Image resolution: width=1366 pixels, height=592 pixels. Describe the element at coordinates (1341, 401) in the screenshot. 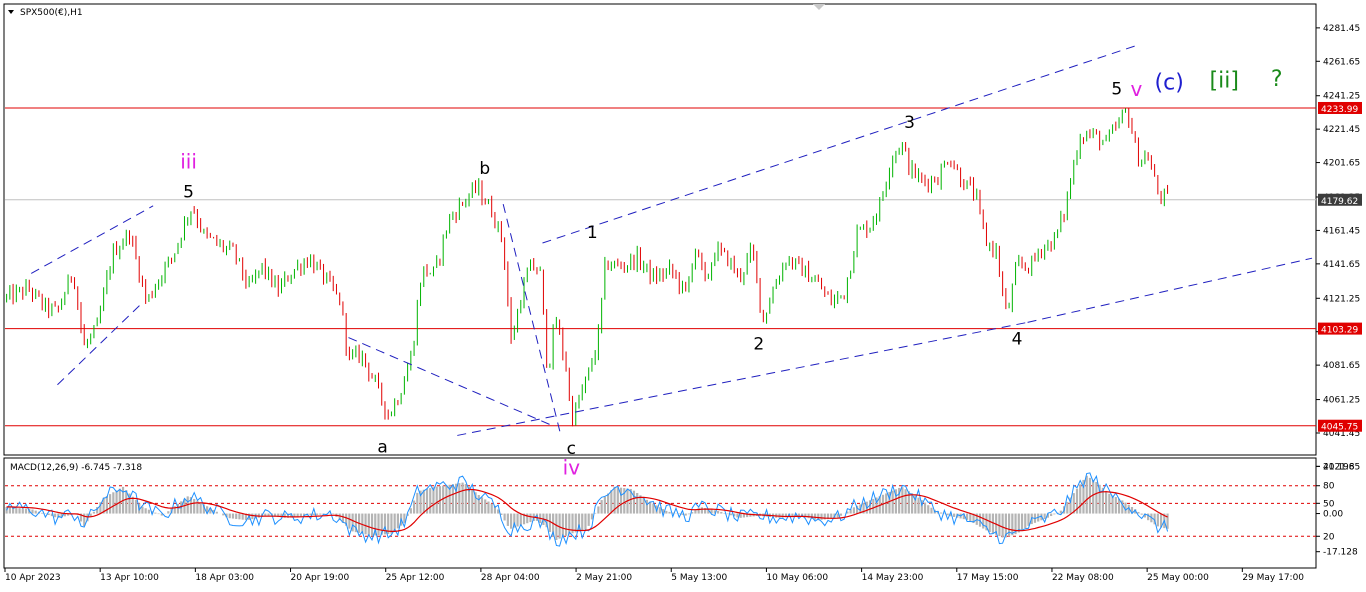

I see `price-tick-label: 4061.25` at that location.